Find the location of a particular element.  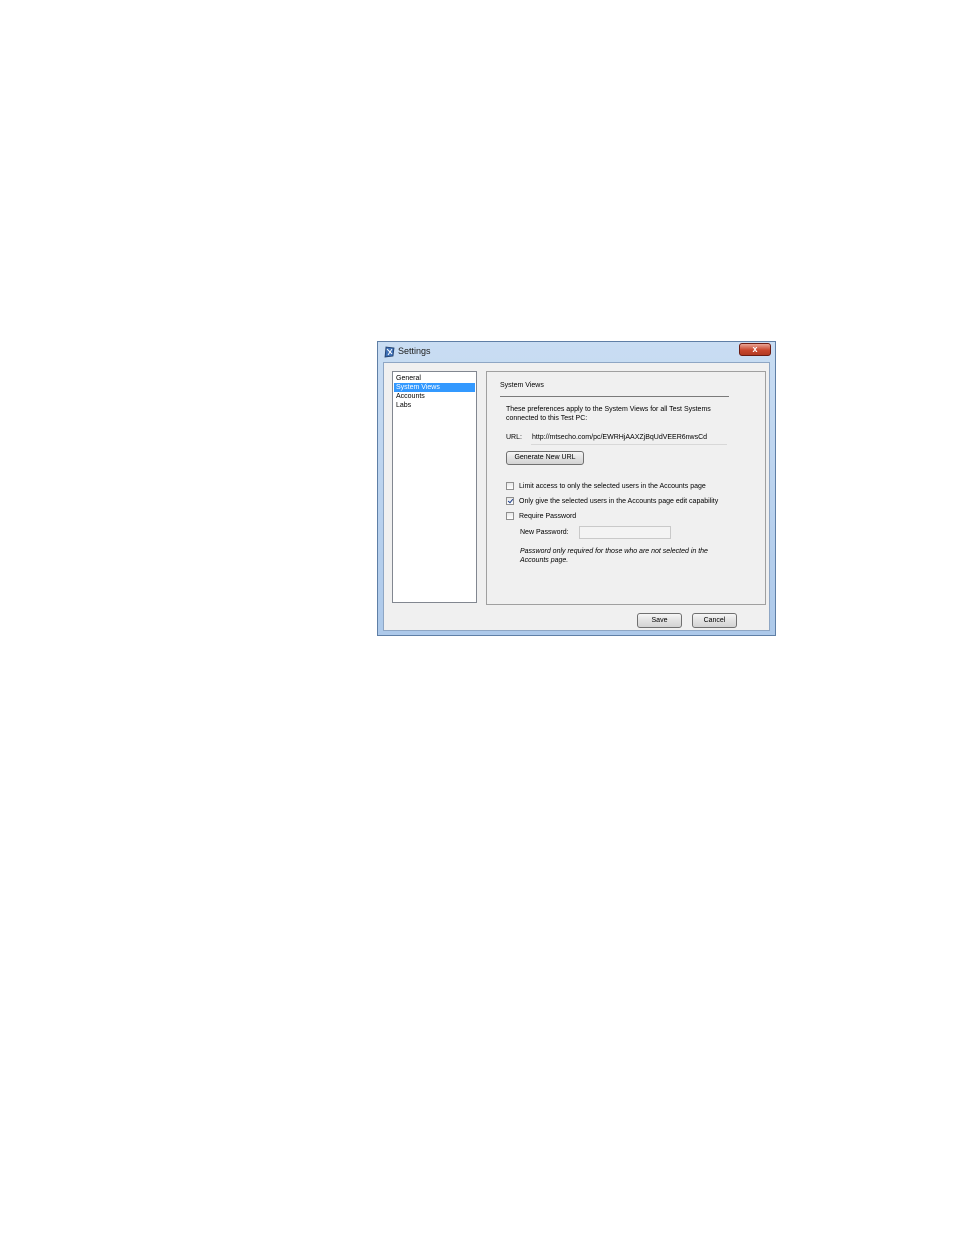

require-password-checkbox is located at coordinates (510, 516).